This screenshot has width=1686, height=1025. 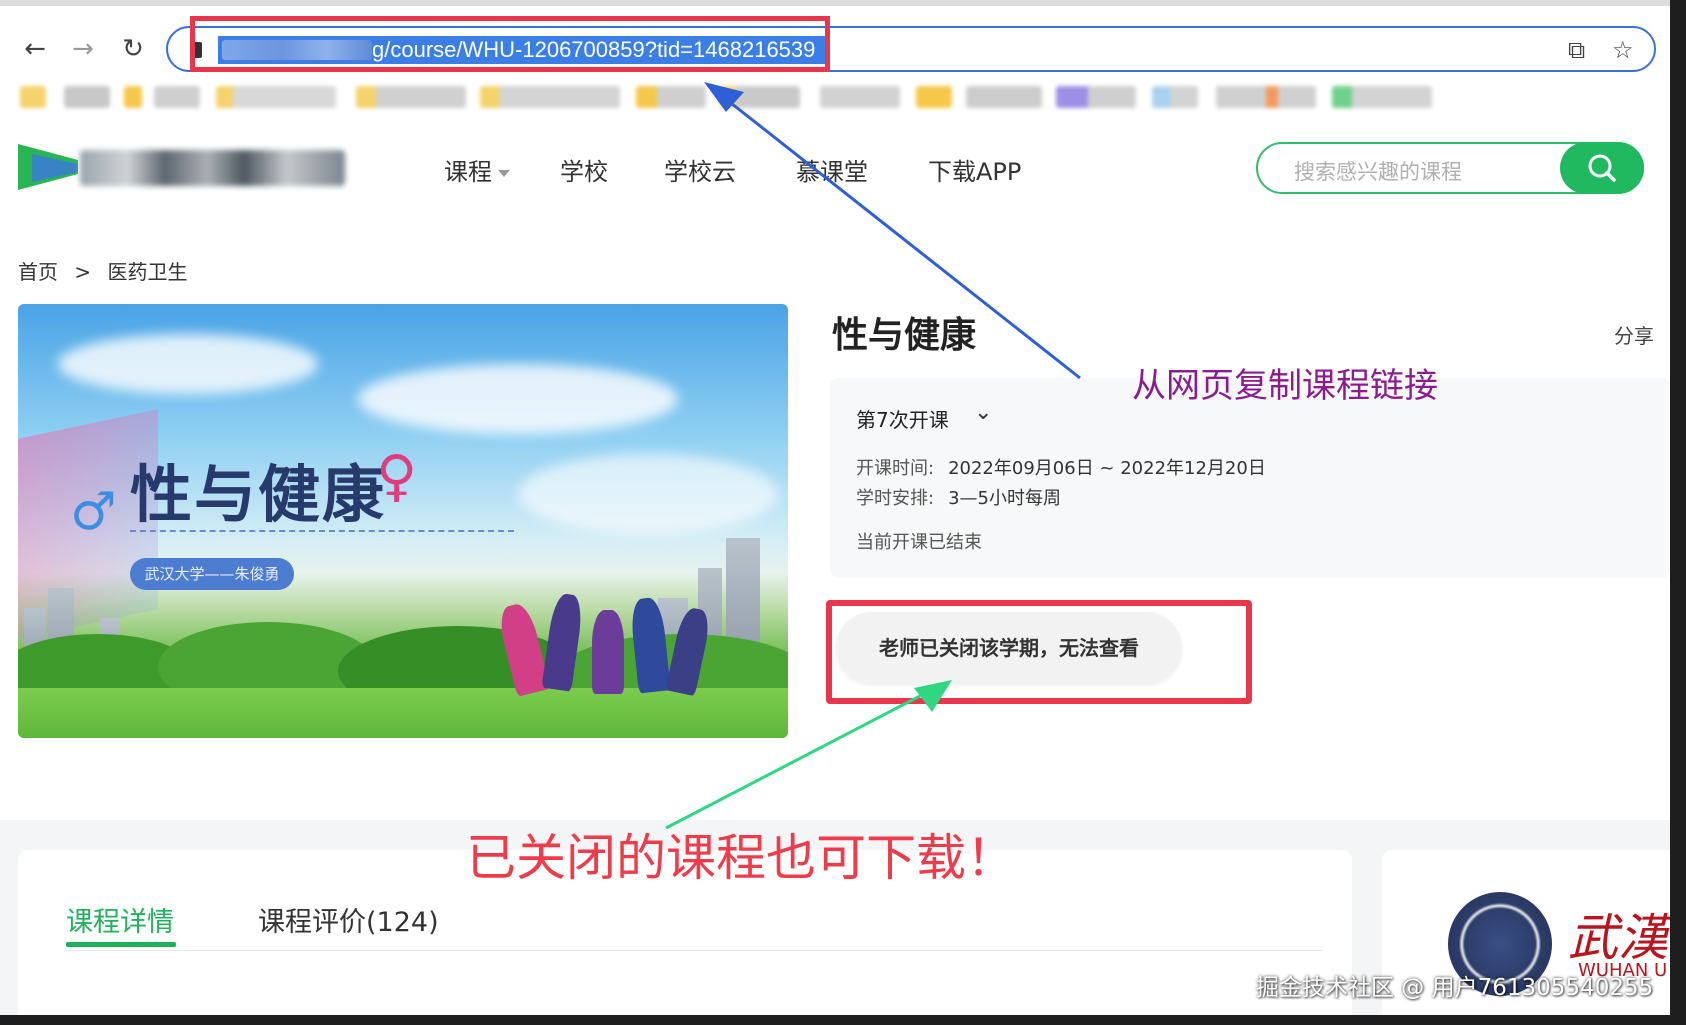 I want to click on bookmarks-bar, so click(x=760, y=98).